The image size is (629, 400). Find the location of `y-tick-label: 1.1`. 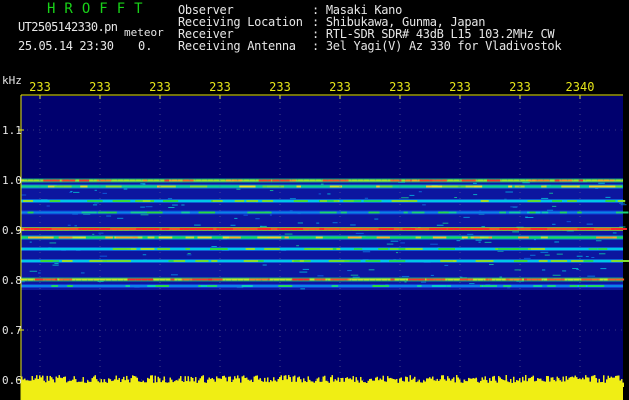

y-tick-label: 1.1 is located at coordinates (12, 130).